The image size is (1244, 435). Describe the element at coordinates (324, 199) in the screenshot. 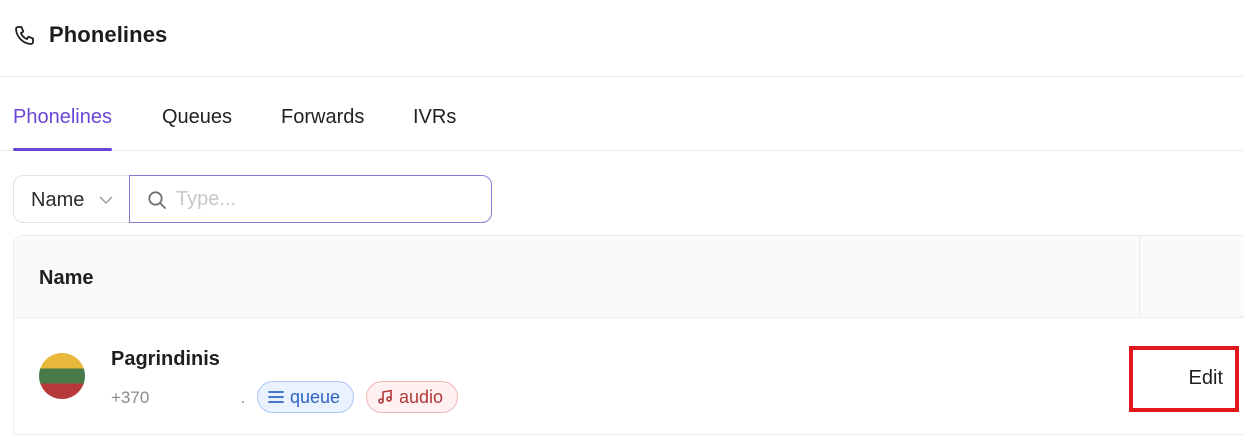

I see `search-input` at that location.